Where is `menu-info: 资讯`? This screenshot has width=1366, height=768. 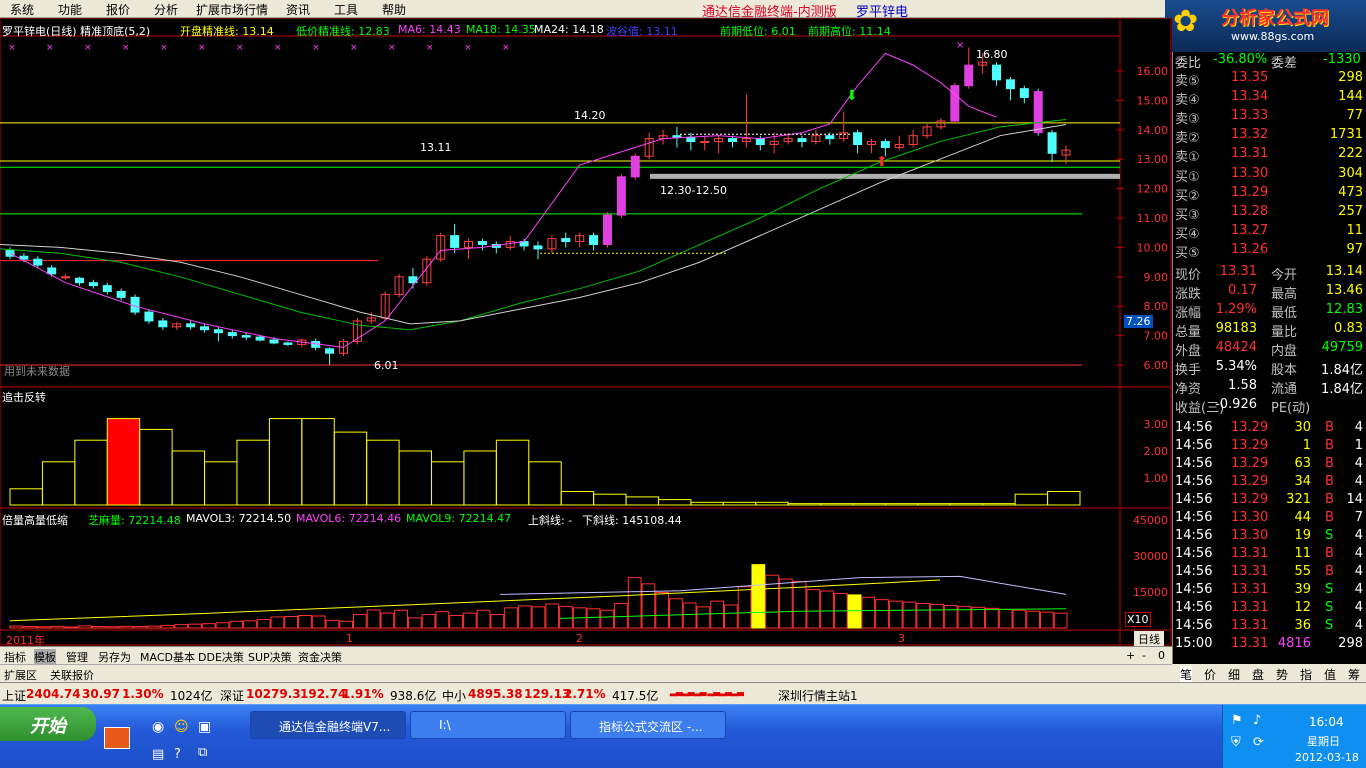 menu-info: 资讯 is located at coordinates (298, 9).